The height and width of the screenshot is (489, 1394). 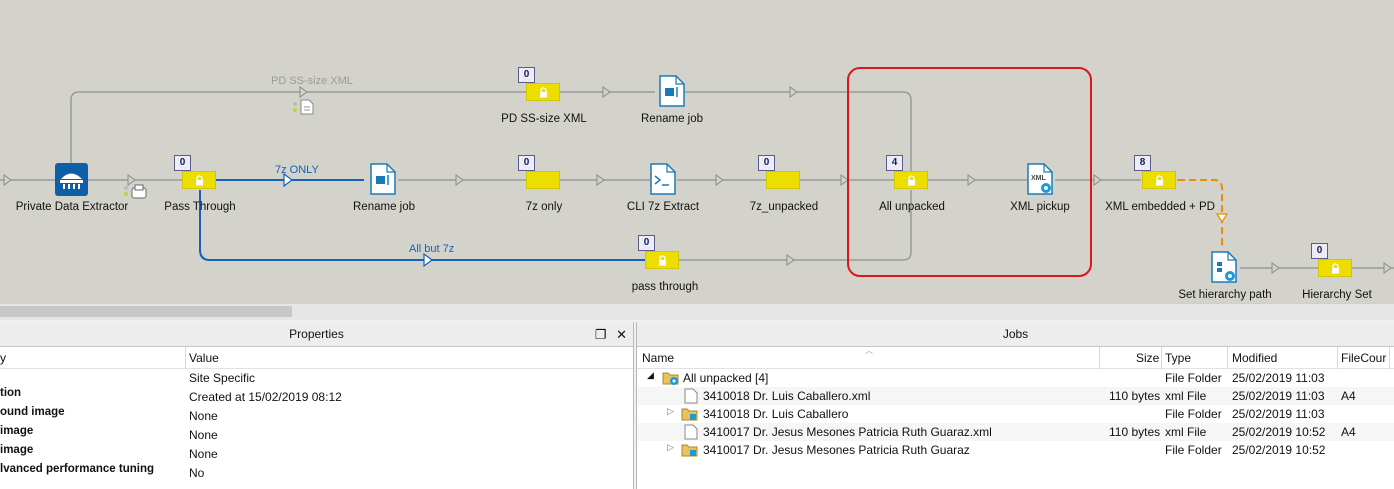 I want to click on node-label-pass-through-lower: pass through, so click(x=665, y=287).